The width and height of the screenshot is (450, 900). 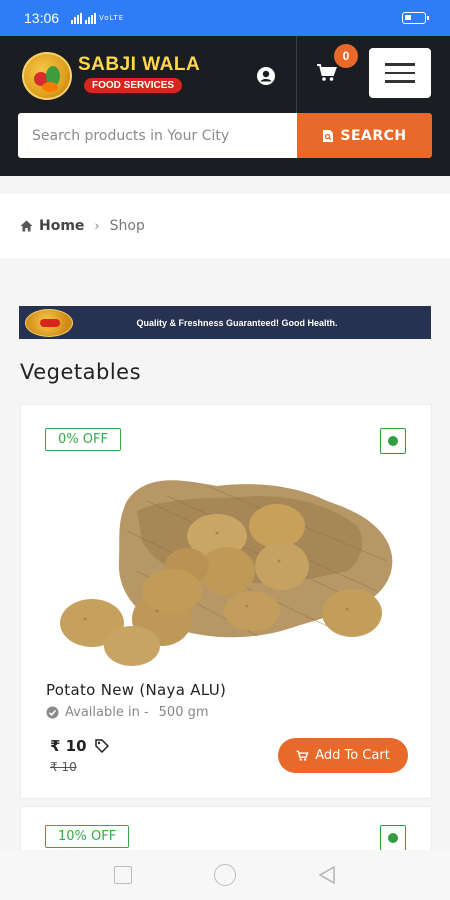 I want to click on square-icon, so click(x=123, y=875).